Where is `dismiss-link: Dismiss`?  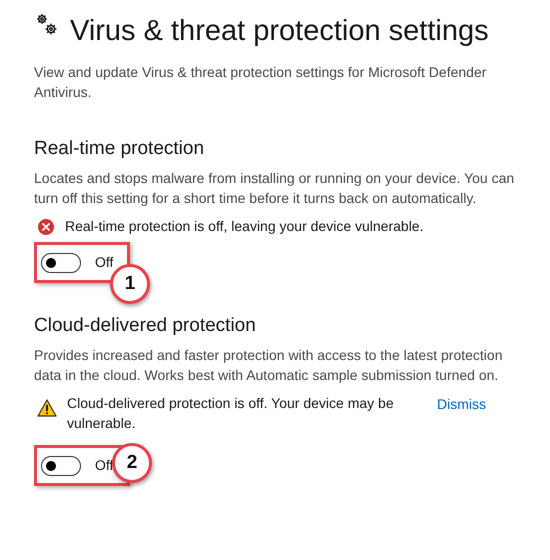 dismiss-link: Dismiss is located at coordinates (461, 404).